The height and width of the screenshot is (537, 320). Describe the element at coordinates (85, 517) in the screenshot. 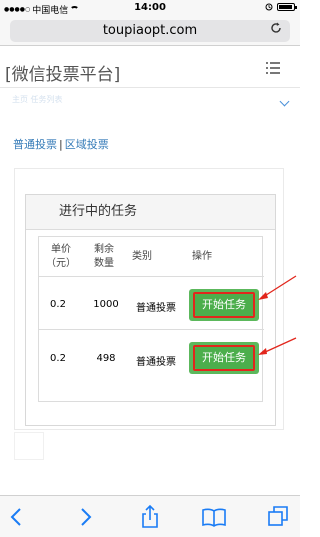

I see `forward-icon` at that location.